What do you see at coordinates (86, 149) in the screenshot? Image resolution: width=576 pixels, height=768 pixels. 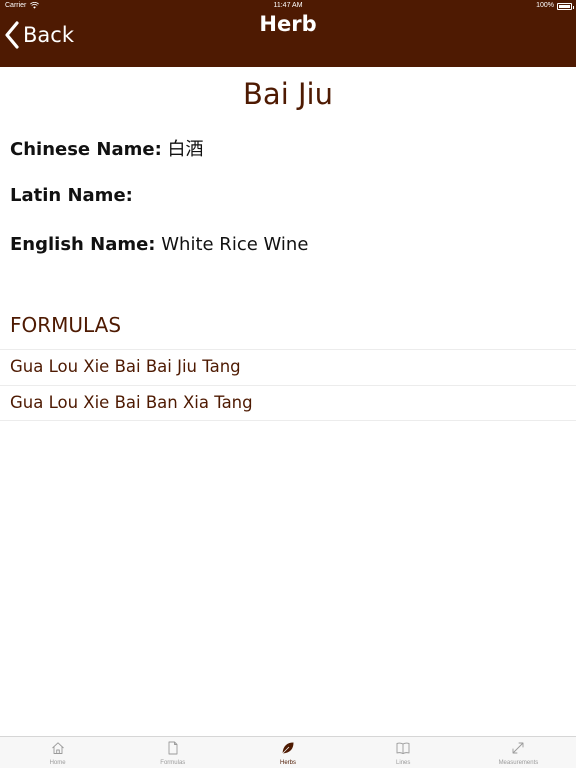 I see `chinese-name-label: Chinese Name:` at bounding box center [86, 149].